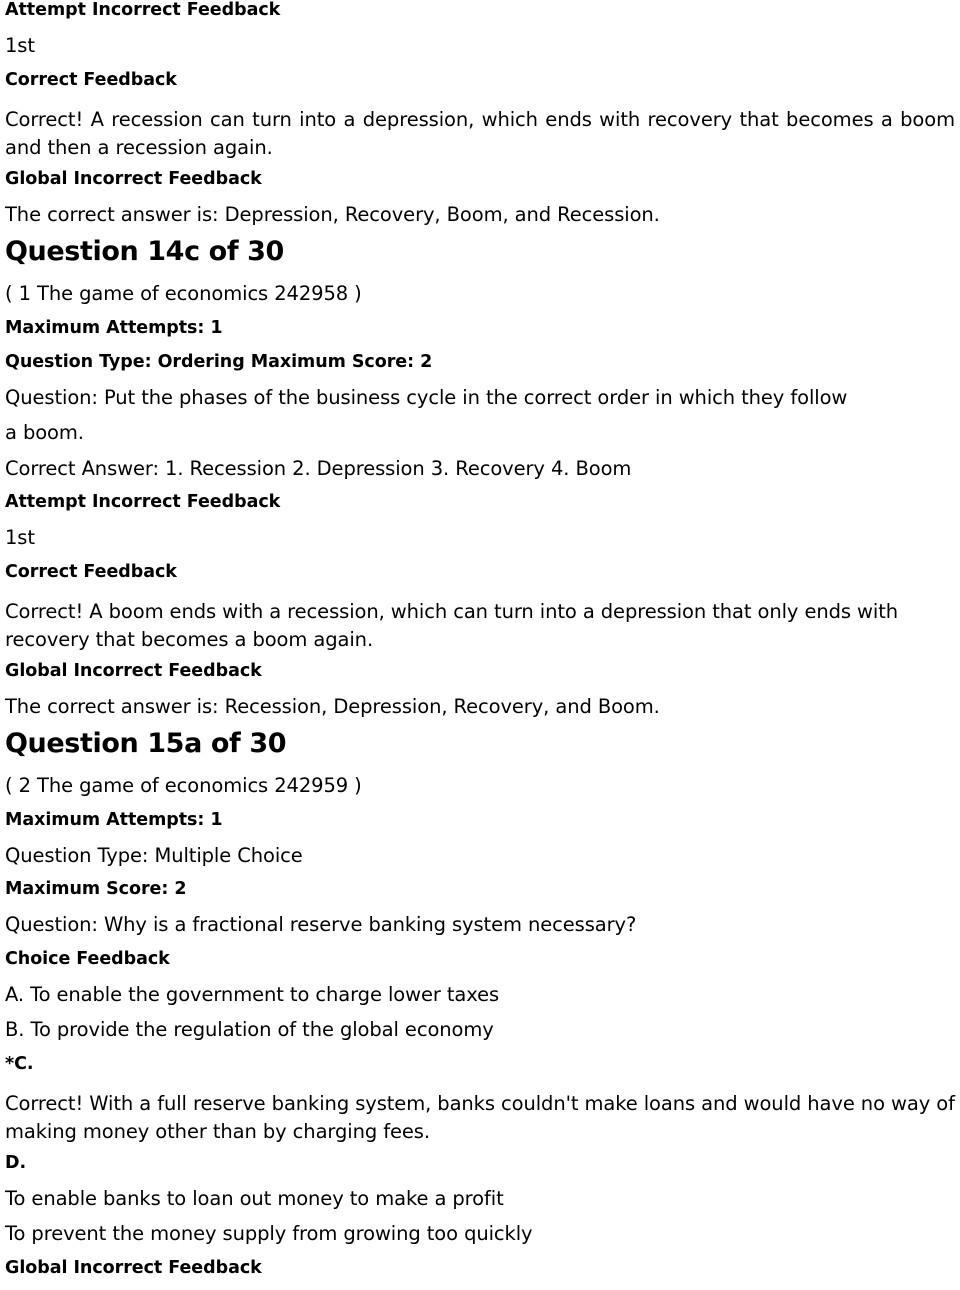 The width and height of the screenshot is (960, 1290). What do you see at coordinates (143, 10) in the screenshot?
I see `attempt-incorrect-feedback-label-1: Attempt Incorrect Feedback` at bounding box center [143, 10].